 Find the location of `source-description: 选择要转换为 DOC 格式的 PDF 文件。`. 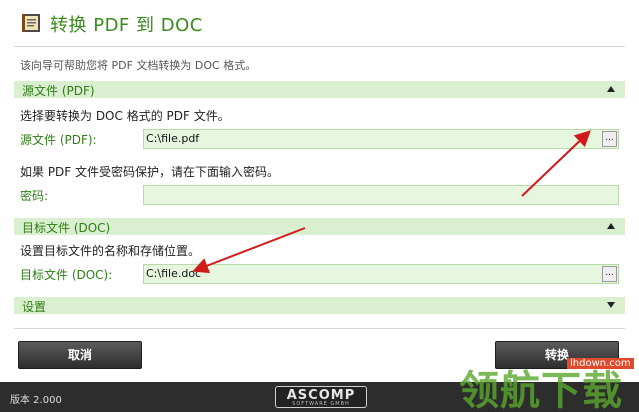

source-description: 选择要转换为 DOC 格式的 PDF 文件。 is located at coordinates (125, 116).